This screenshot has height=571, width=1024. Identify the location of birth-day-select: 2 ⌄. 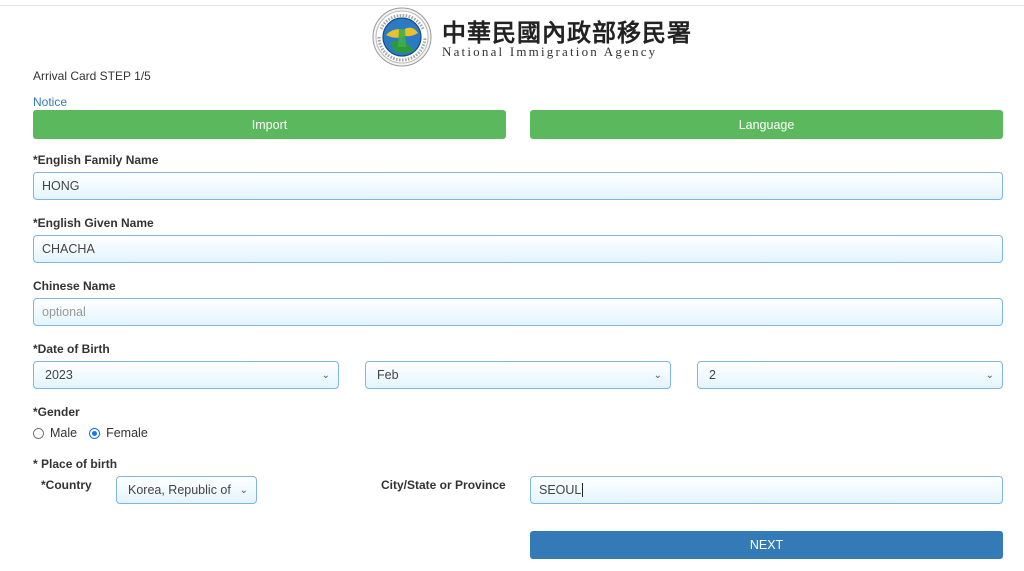
(850, 375).